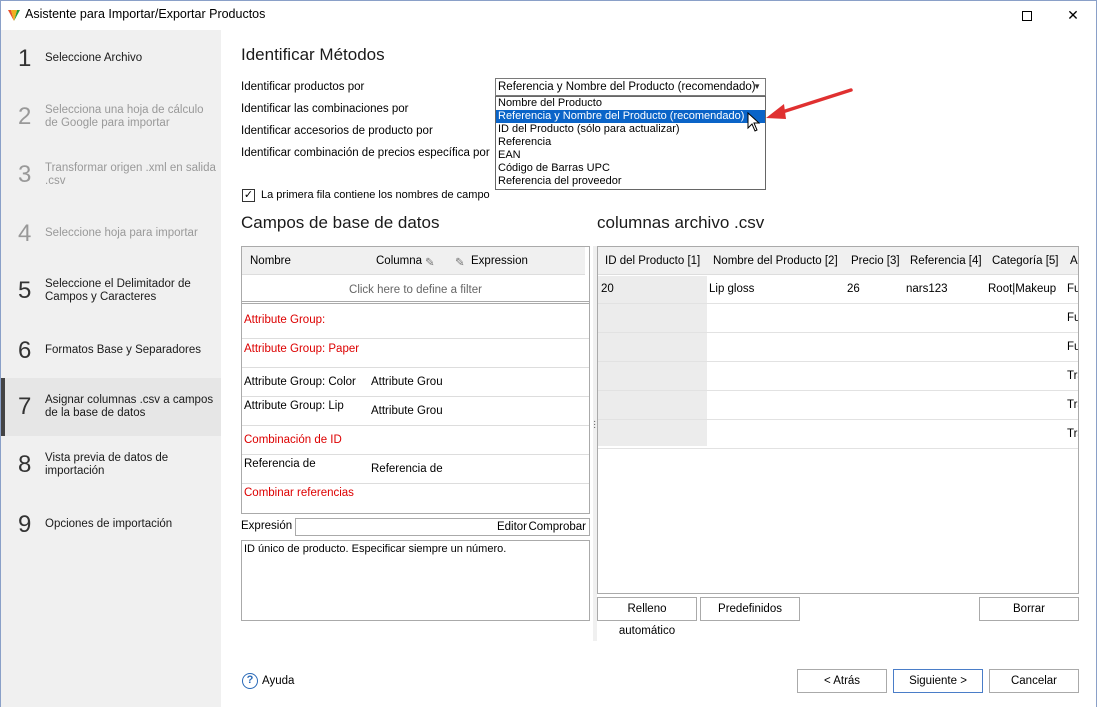 This screenshot has height=707, width=1097. Describe the element at coordinates (1034, 681) in the screenshot. I see `cancel-button: Cancelar` at that location.